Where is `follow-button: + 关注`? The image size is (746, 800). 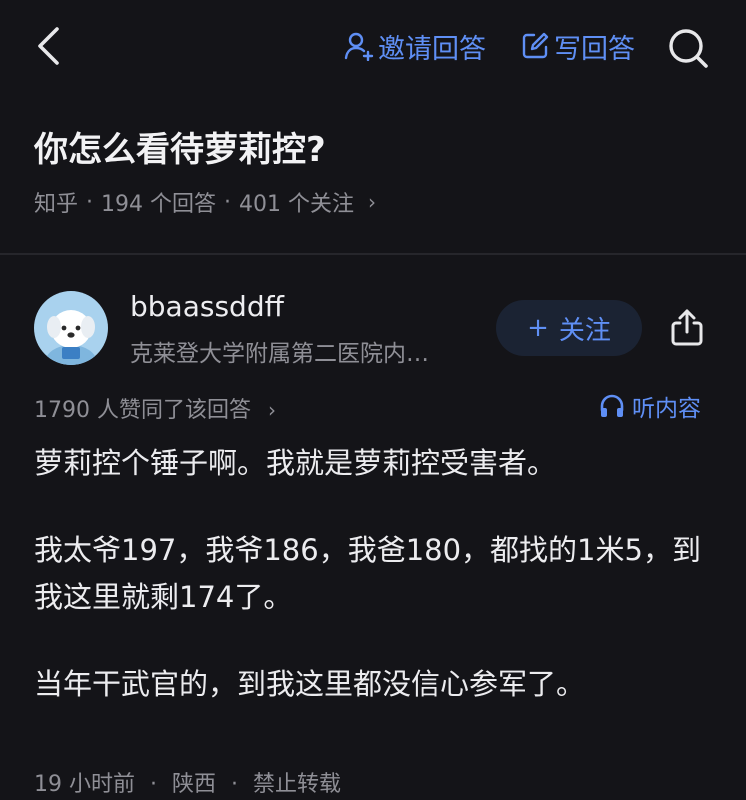
follow-button: + 关注 is located at coordinates (569, 328).